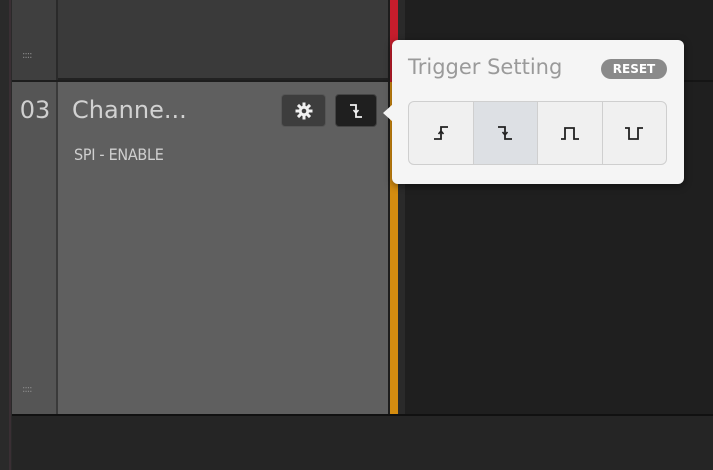 Image resolution: width=713 pixels, height=470 pixels. I want to click on trigger-type-group, so click(537, 133).